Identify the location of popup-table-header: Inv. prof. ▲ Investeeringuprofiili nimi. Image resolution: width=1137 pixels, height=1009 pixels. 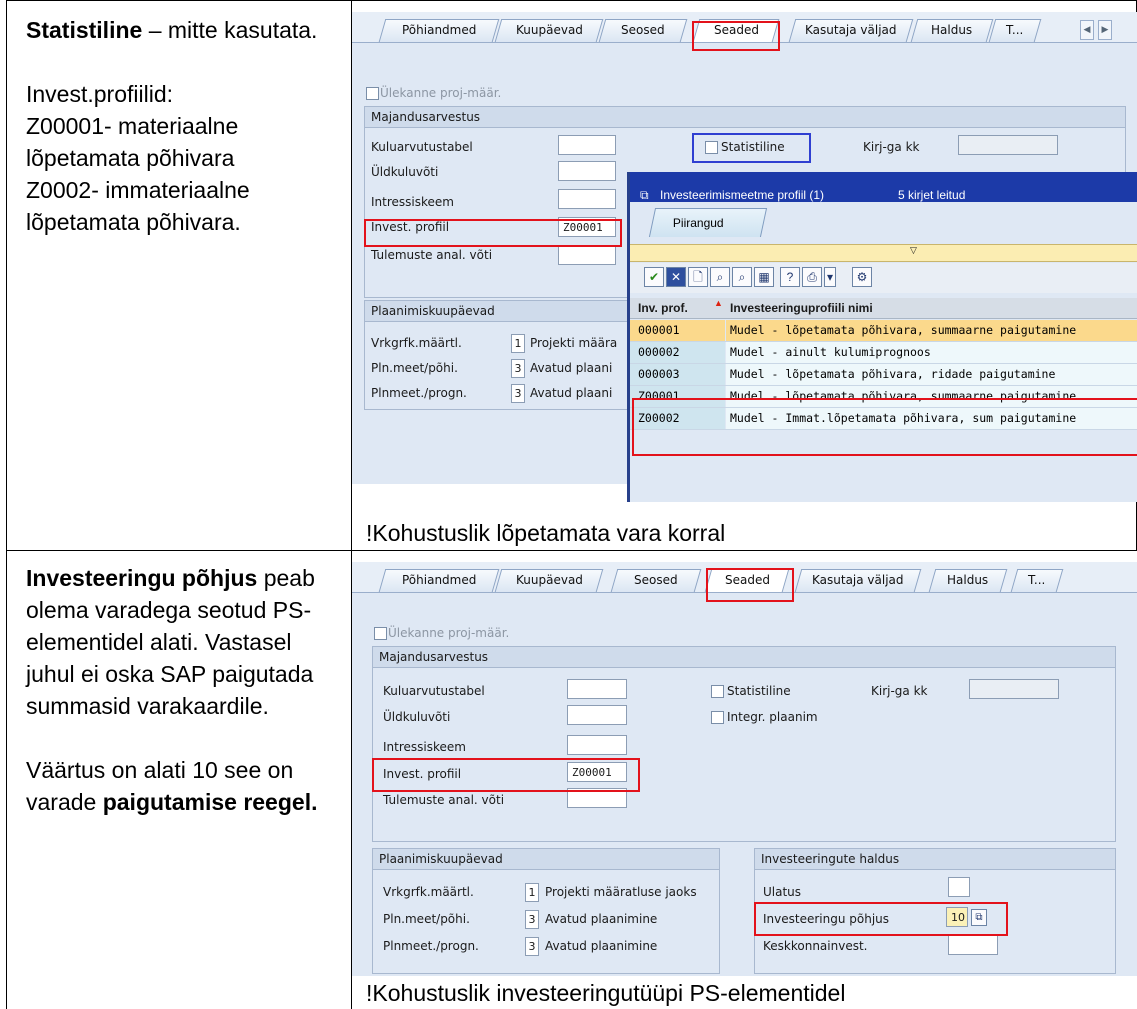
(883, 308).